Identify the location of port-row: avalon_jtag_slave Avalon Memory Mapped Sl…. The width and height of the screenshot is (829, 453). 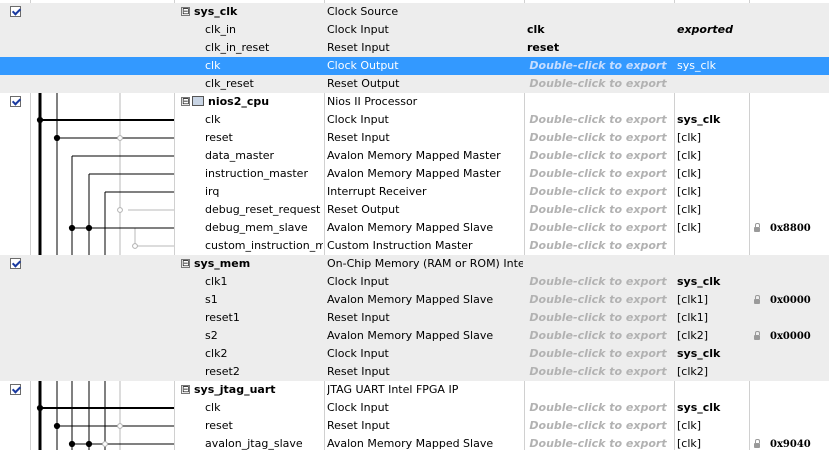
(414, 444).